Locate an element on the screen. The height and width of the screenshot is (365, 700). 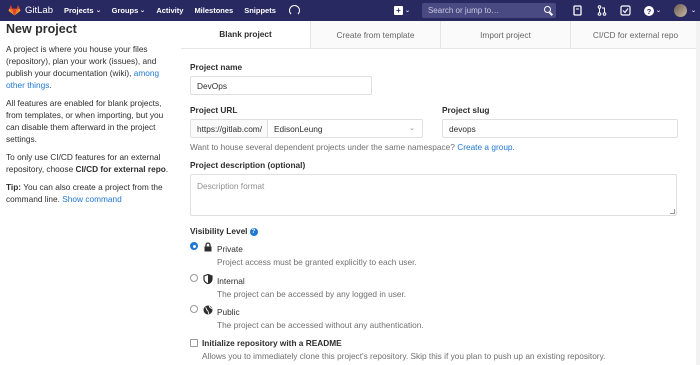
issues-icon is located at coordinates (578, 11).